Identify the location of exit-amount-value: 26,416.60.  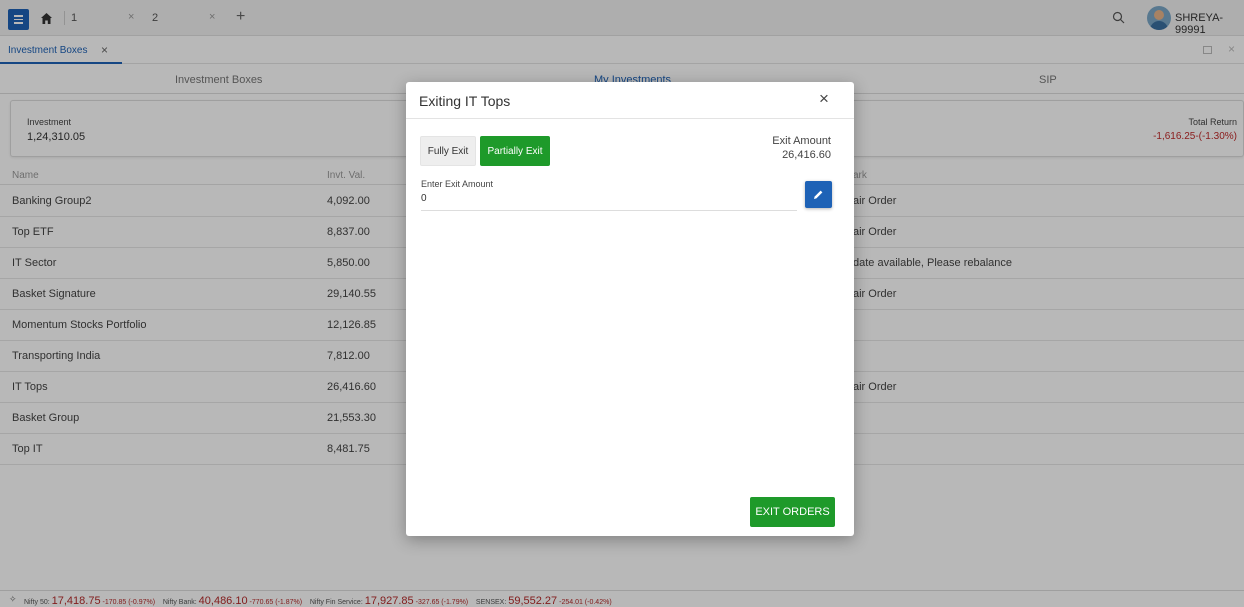
(806, 155).